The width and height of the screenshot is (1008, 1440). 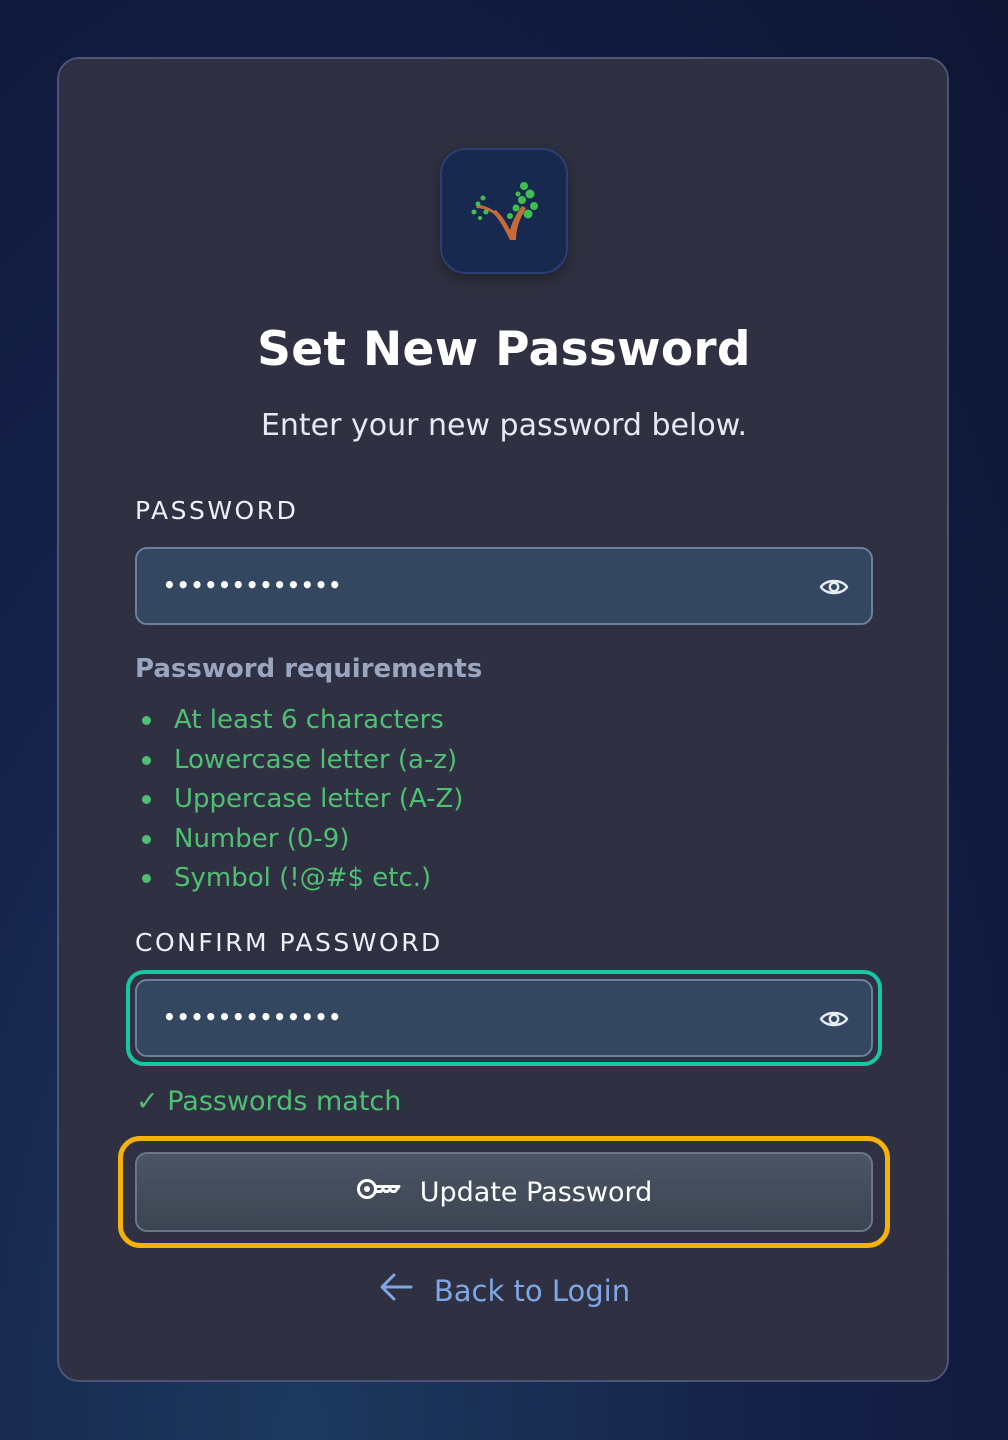 What do you see at coordinates (504, 349) in the screenshot?
I see `page-title: Set New Password` at bounding box center [504, 349].